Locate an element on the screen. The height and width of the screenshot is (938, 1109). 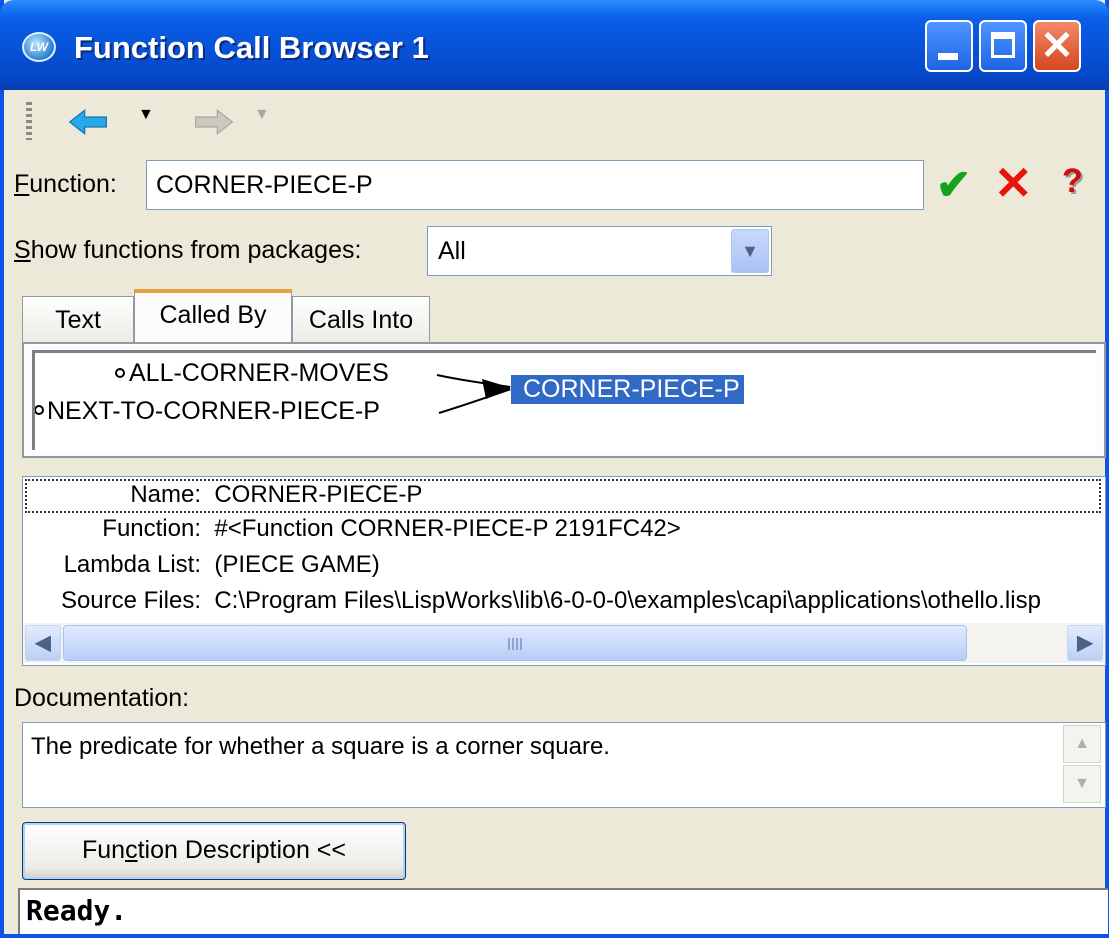
back-history-dropdown-icon: ▼ is located at coordinates (146, 115).